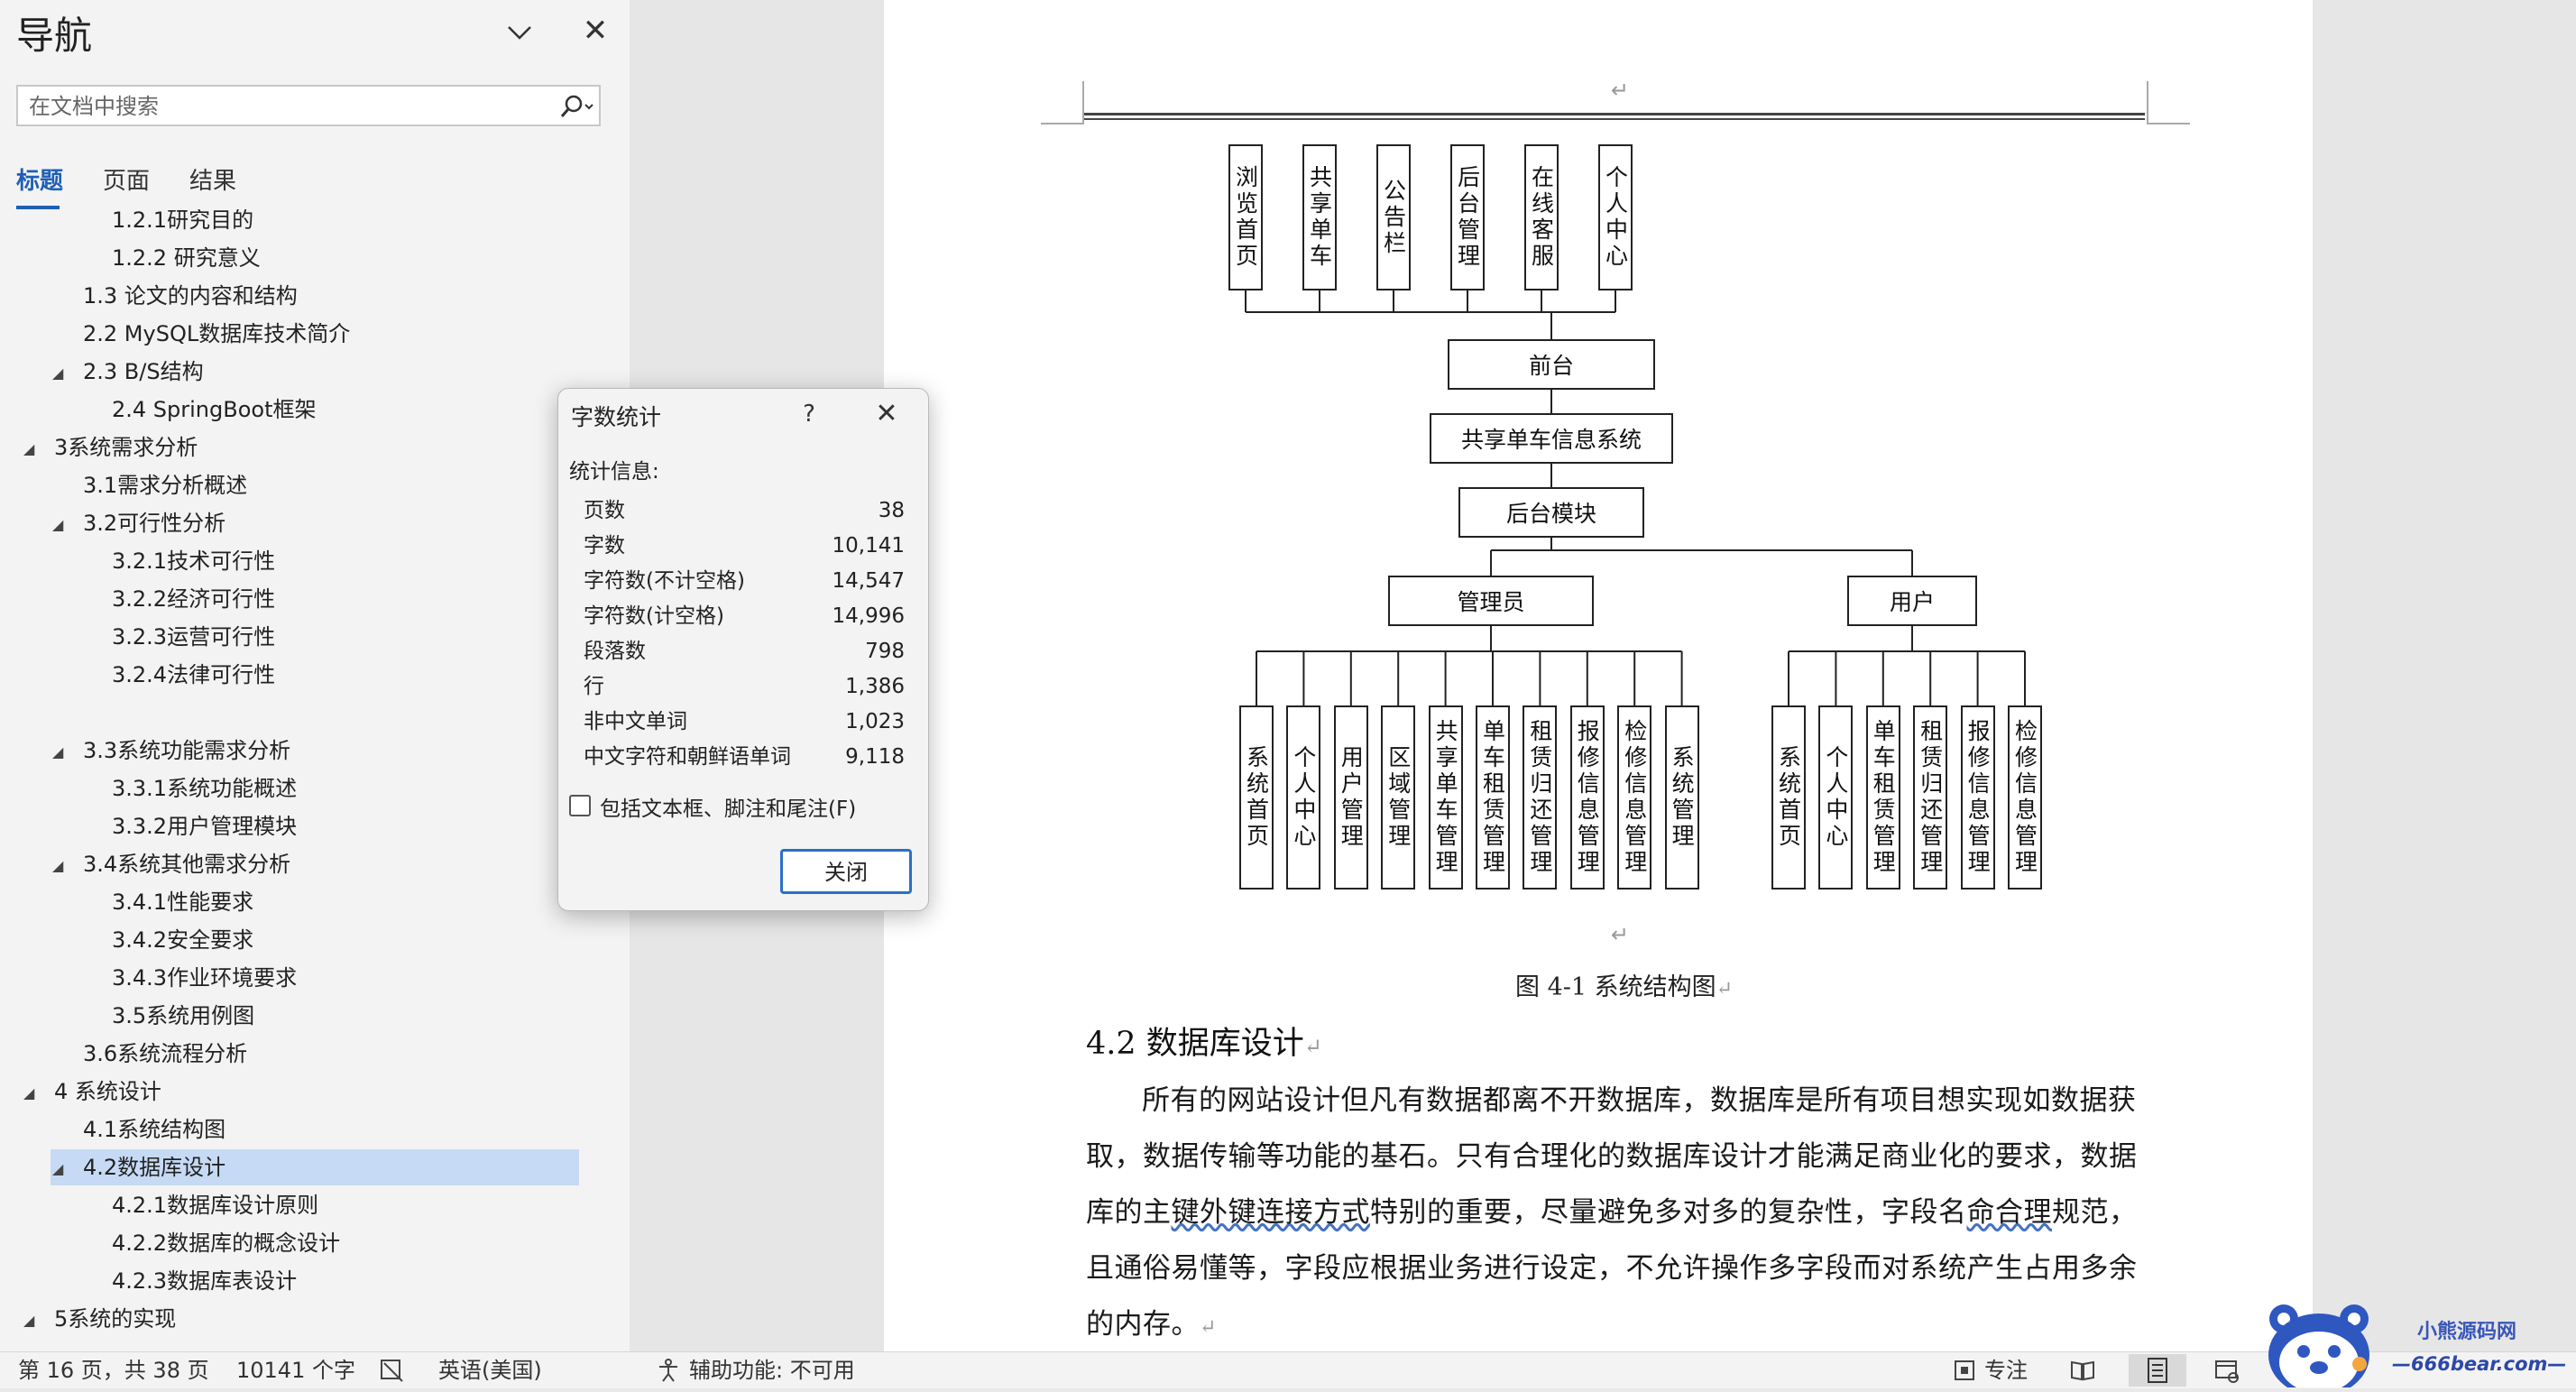 This screenshot has width=2576, height=1392. What do you see at coordinates (1445, 797) in the screenshot?
I see `diagram-node: 共享单车管理` at bounding box center [1445, 797].